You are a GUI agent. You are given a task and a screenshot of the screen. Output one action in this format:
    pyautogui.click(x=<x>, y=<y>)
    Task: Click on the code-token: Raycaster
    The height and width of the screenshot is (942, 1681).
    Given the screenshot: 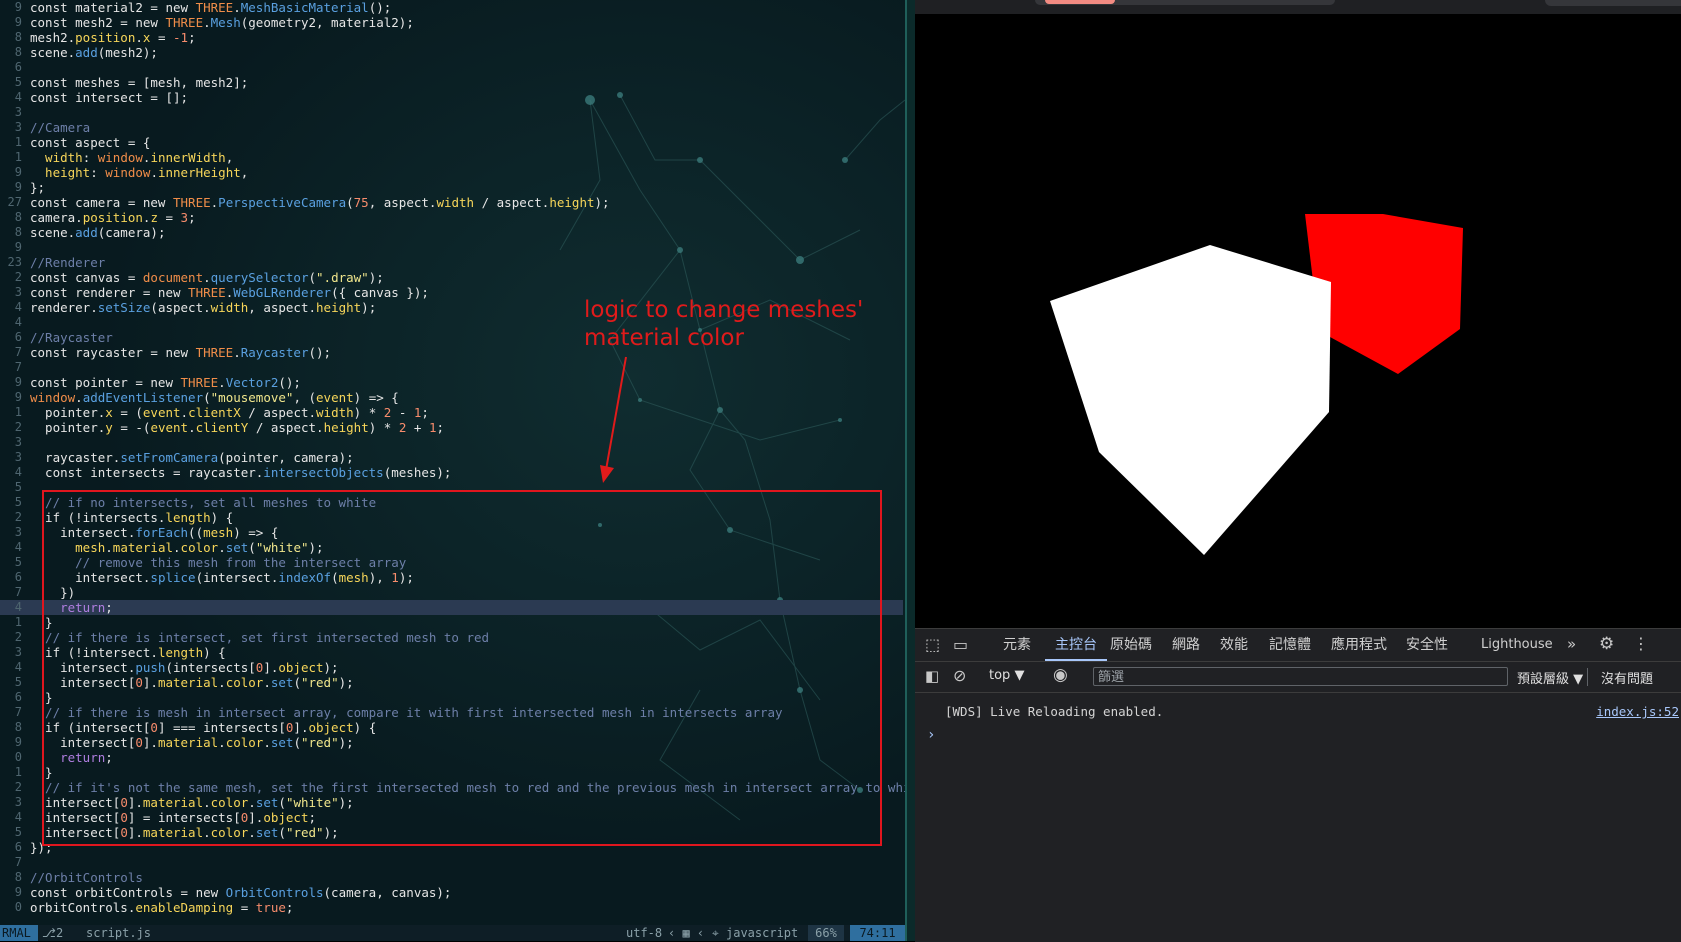 What is the action you would take?
    pyautogui.click(x=274, y=352)
    